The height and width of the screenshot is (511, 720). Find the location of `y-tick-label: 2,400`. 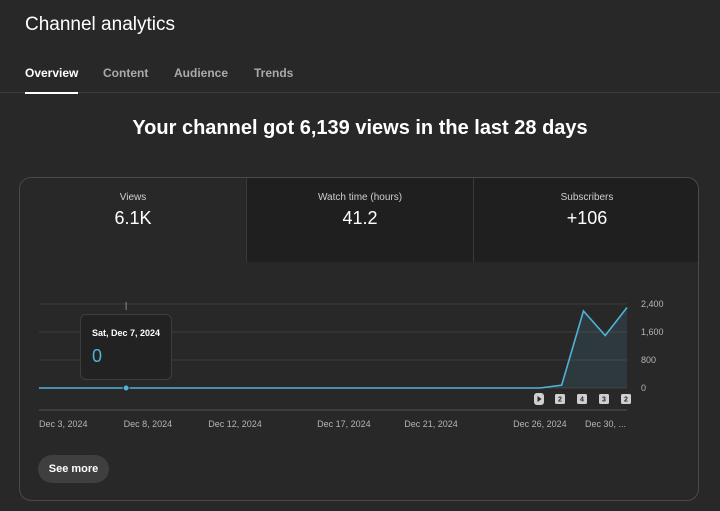

y-tick-label: 2,400 is located at coordinates (652, 304).